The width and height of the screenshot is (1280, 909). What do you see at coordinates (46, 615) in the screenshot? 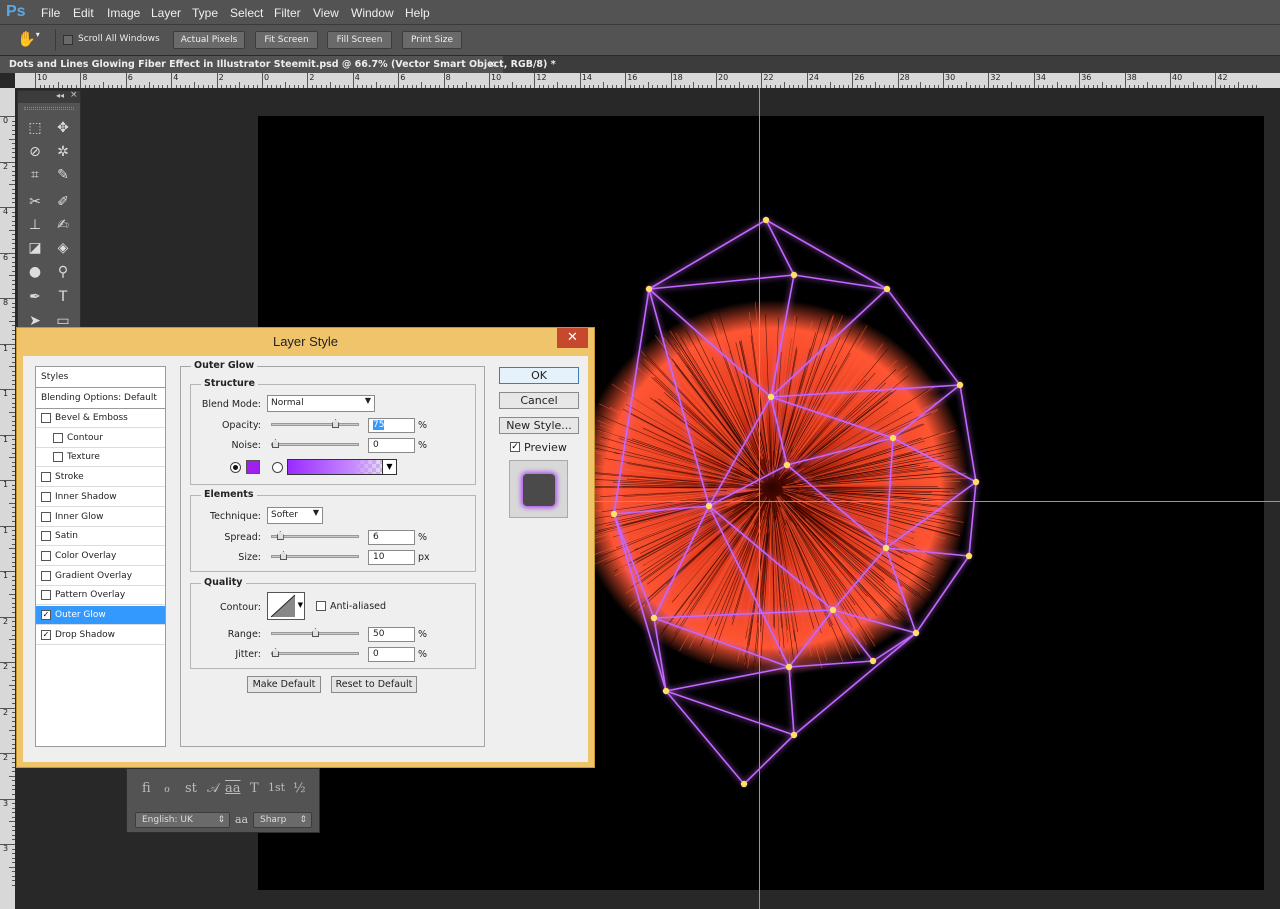
I see `style-checkbox: ✓` at bounding box center [46, 615].